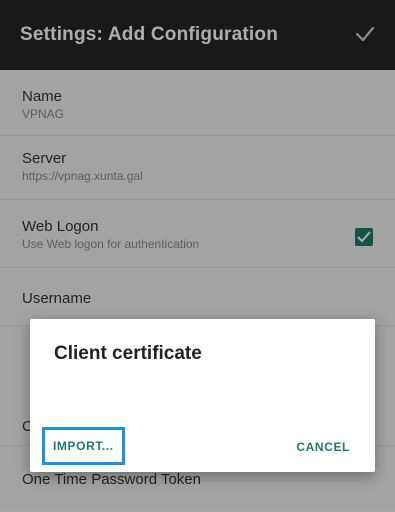 This screenshot has width=395, height=512. I want to click on cancel-button: CANCEL, so click(323, 447).